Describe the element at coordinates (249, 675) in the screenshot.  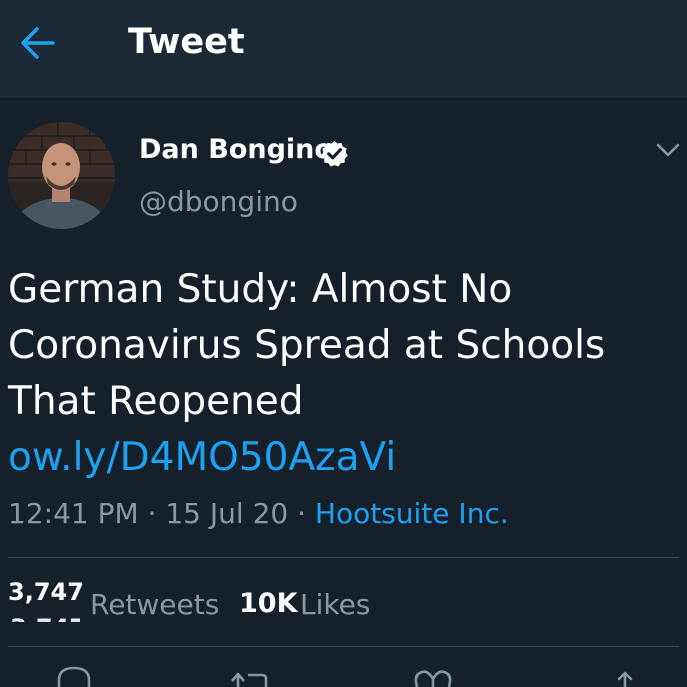
I see `retweet-icon` at that location.